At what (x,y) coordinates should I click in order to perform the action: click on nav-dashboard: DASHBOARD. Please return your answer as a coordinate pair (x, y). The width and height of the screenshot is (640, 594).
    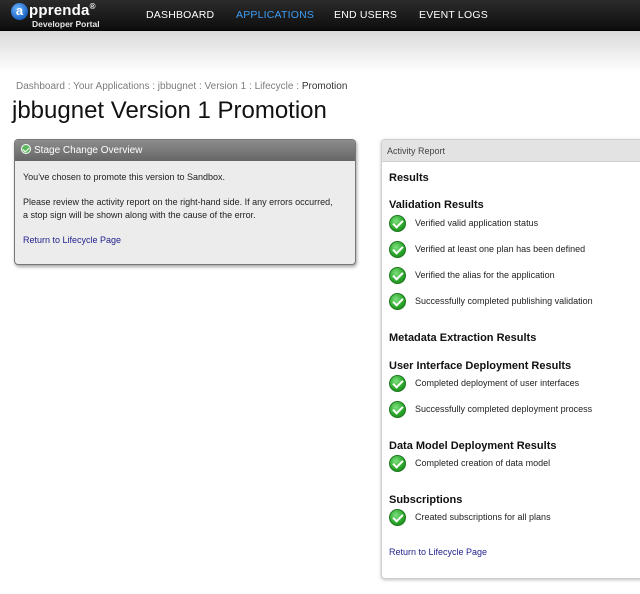
    Looking at the image, I should click on (180, 15).